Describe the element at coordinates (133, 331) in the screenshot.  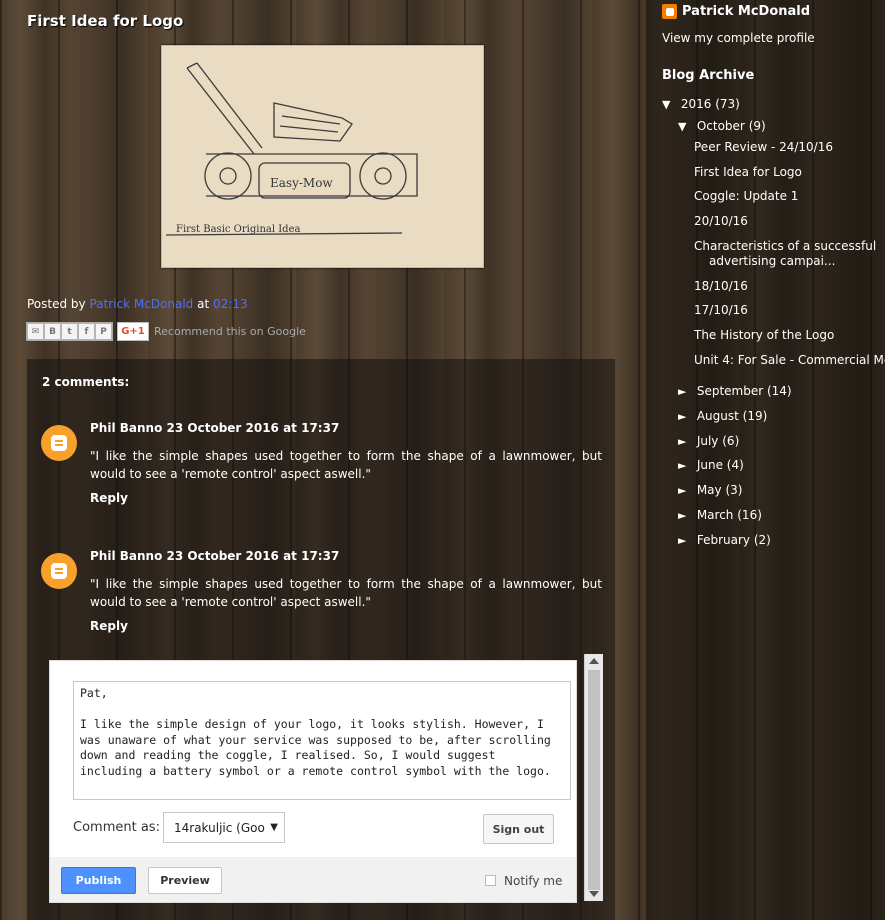
I see `gplus-button: G+1` at that location.